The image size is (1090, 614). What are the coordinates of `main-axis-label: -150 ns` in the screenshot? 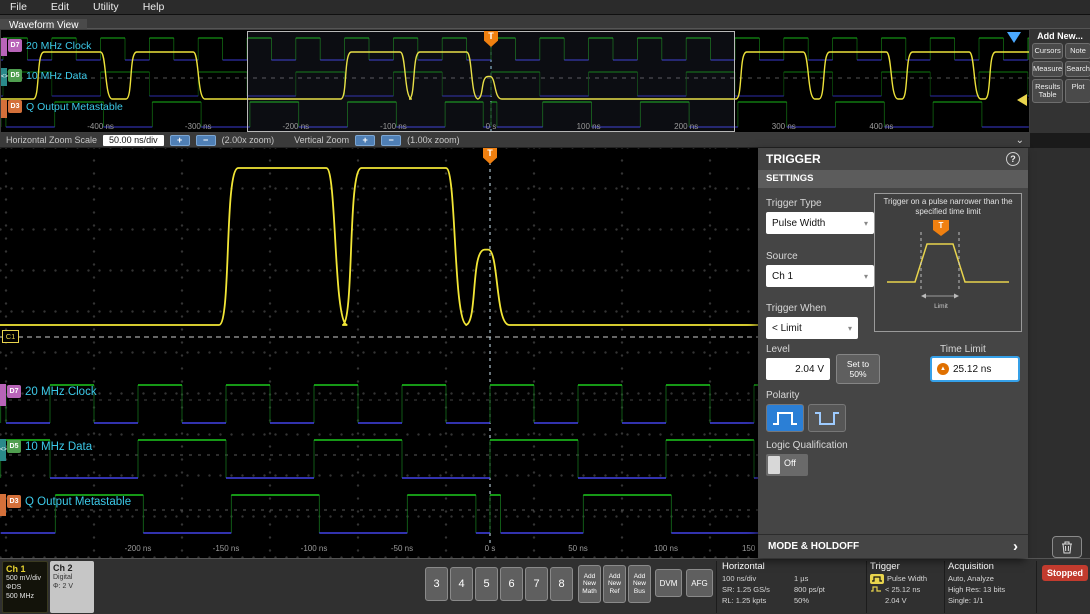 It's located at (226, 548).